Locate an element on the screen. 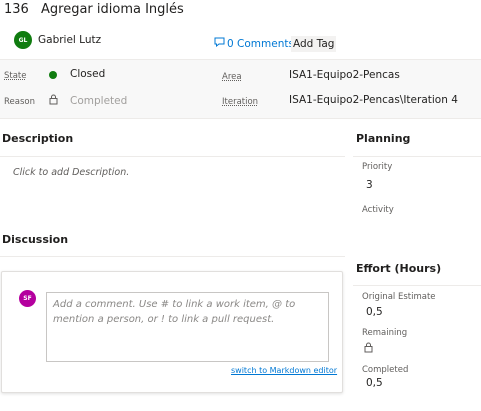  comment-icon is located at coordinates (219, 43).